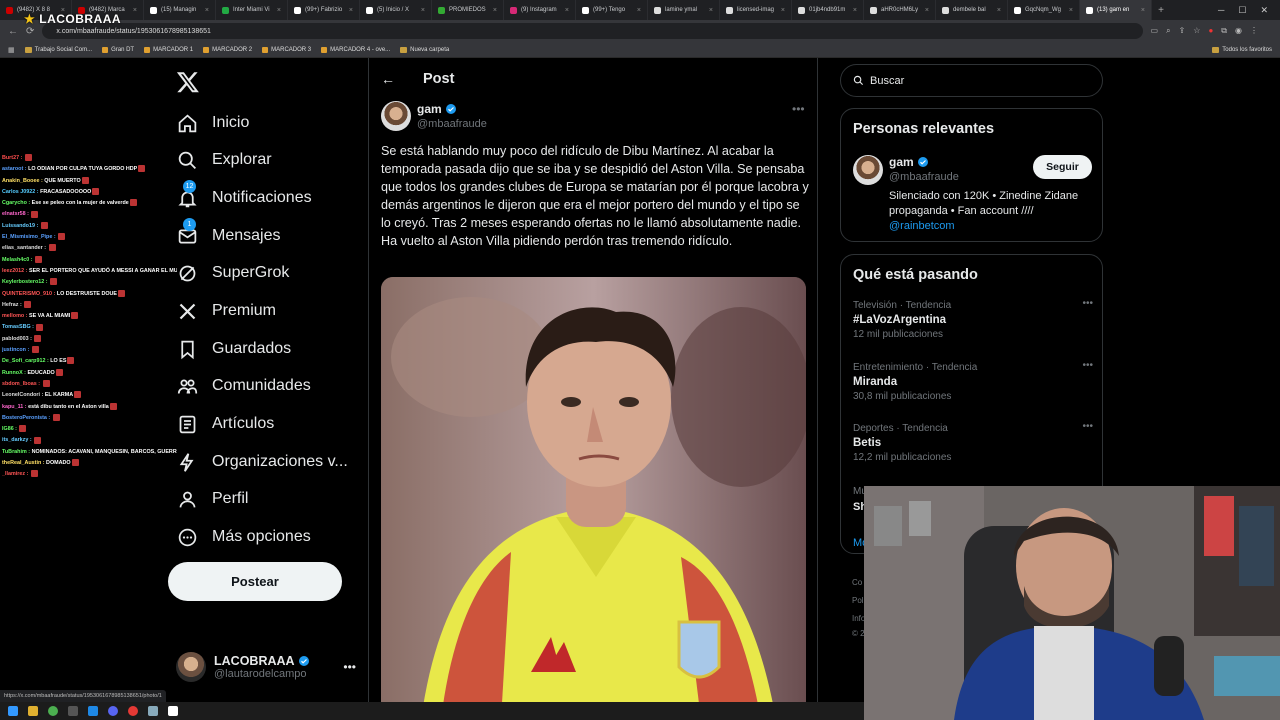 The image size is (1280, 720). What do you see at coordinates (901, 162) in the screenshot?
I see `relevant-name: gam` at bounding box center [901, 162].